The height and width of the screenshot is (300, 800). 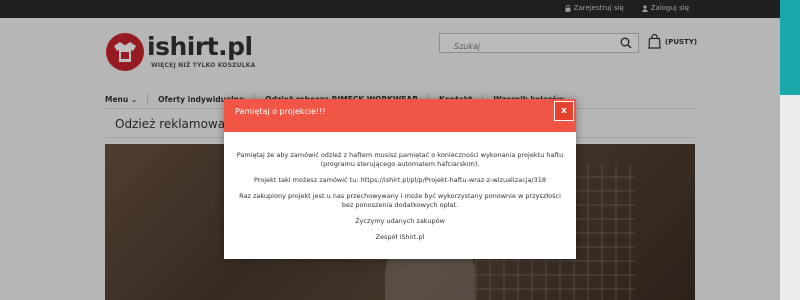 What do you see at coordinates (400, 221) in the screenshot?
I see `modal-text-greeting: Życzymy udanych zakupów` at bounding box center [400, 221].